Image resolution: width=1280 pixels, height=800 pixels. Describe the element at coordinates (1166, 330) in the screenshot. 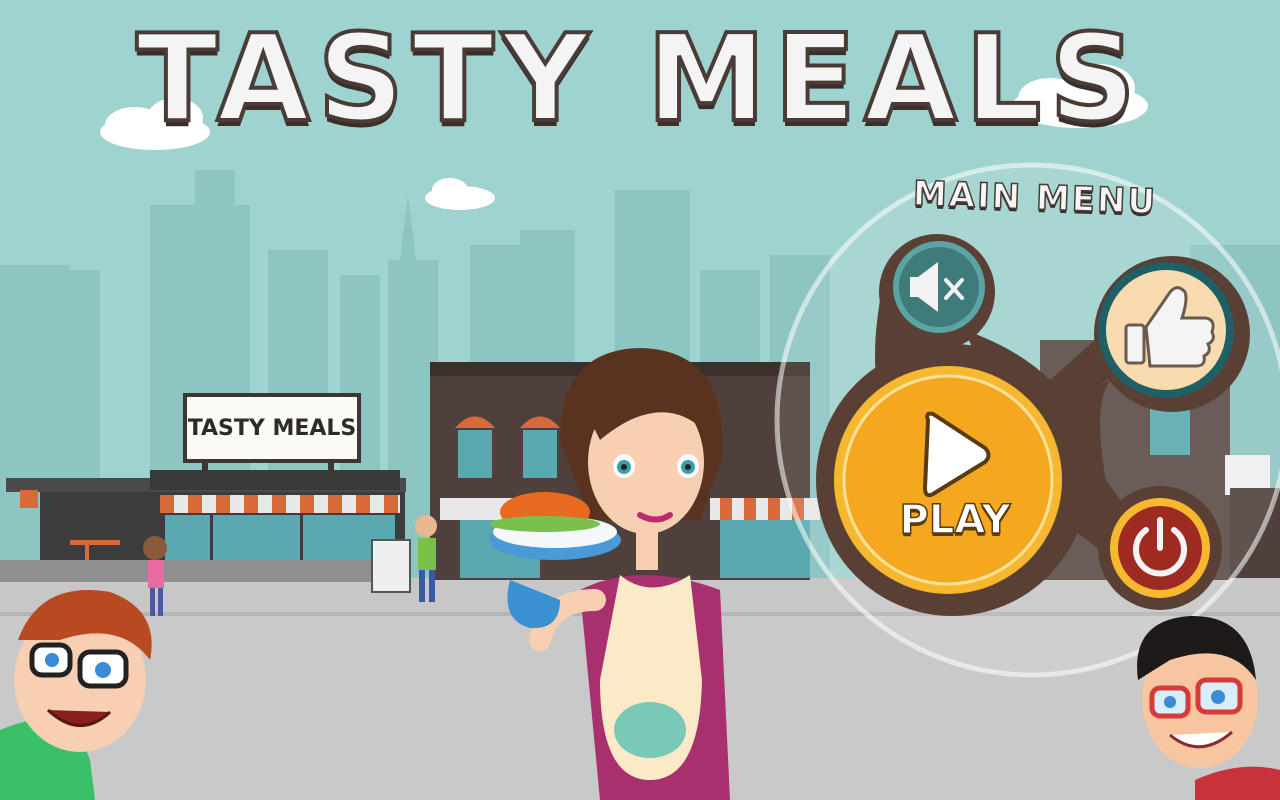

I see `like-button` at that location.